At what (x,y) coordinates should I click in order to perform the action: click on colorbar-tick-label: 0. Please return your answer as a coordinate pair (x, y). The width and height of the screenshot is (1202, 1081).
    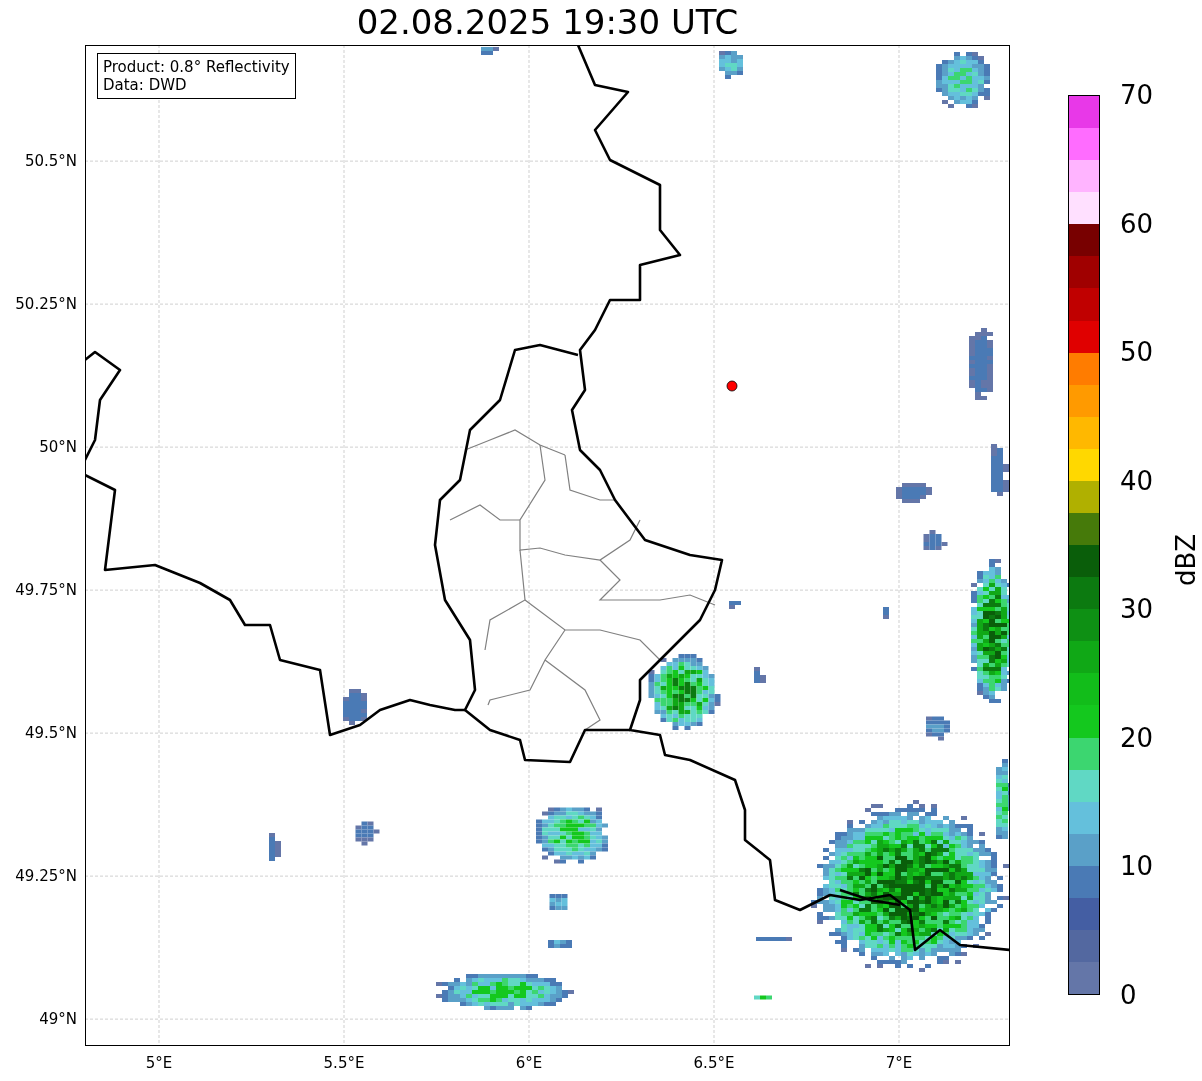
    Looking at the image, I should click on (1128, 995).